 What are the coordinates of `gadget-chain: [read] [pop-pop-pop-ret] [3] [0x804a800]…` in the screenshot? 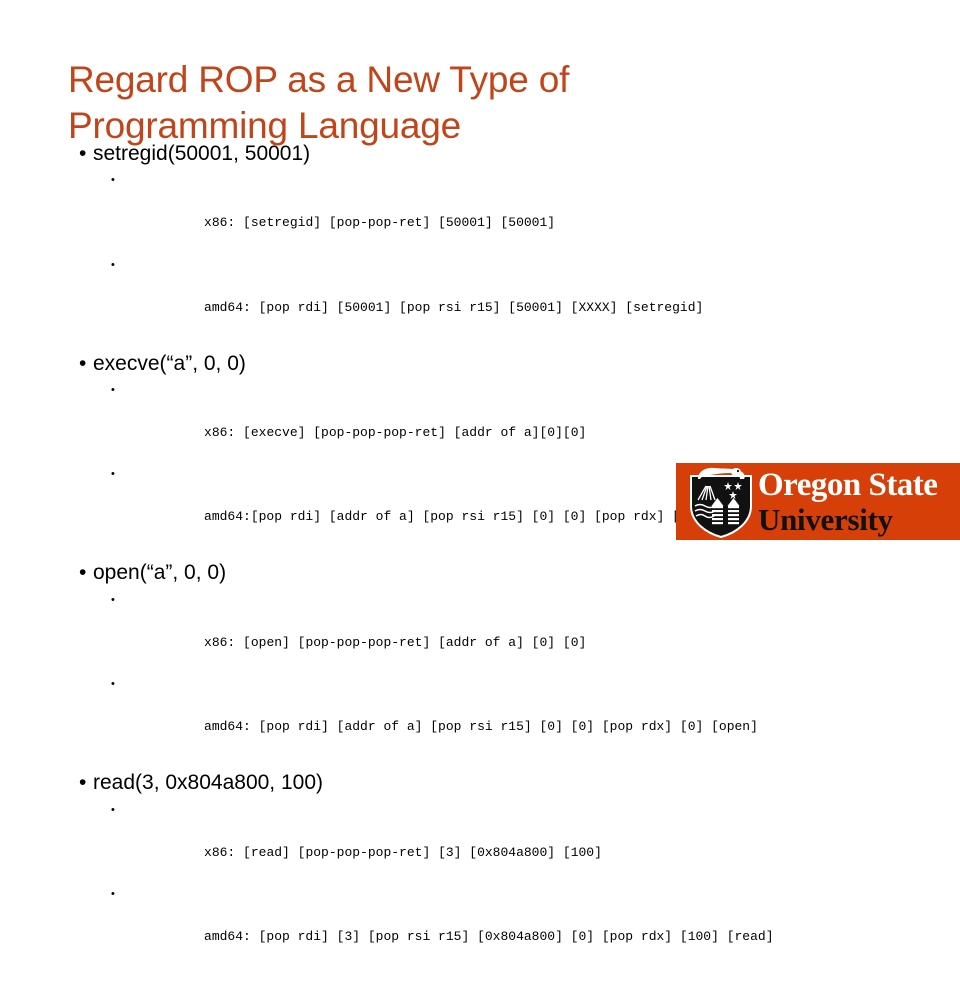 It's located at (418, 852).